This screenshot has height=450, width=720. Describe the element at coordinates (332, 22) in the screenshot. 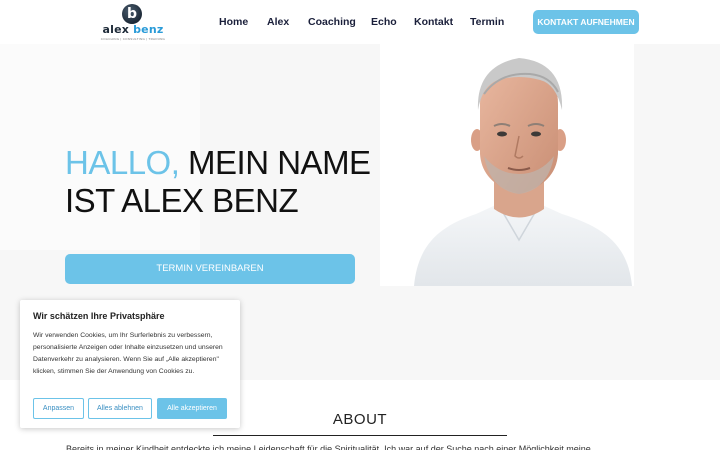

I see `nav-item-coaching: Coaching` at that location.